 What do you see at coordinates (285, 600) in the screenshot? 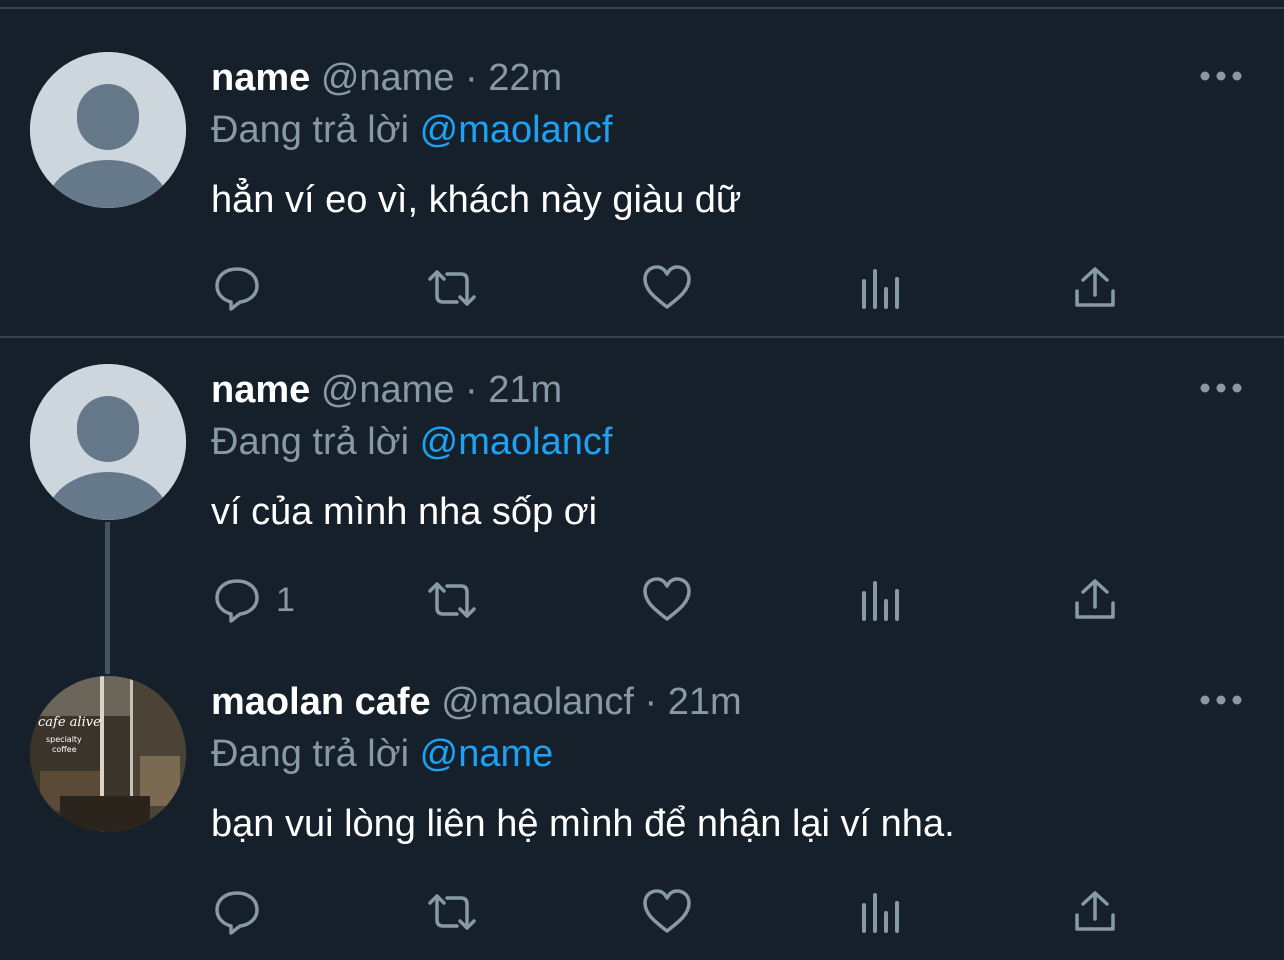
I see `reply-count: 1` at bounding box center [285, 600].